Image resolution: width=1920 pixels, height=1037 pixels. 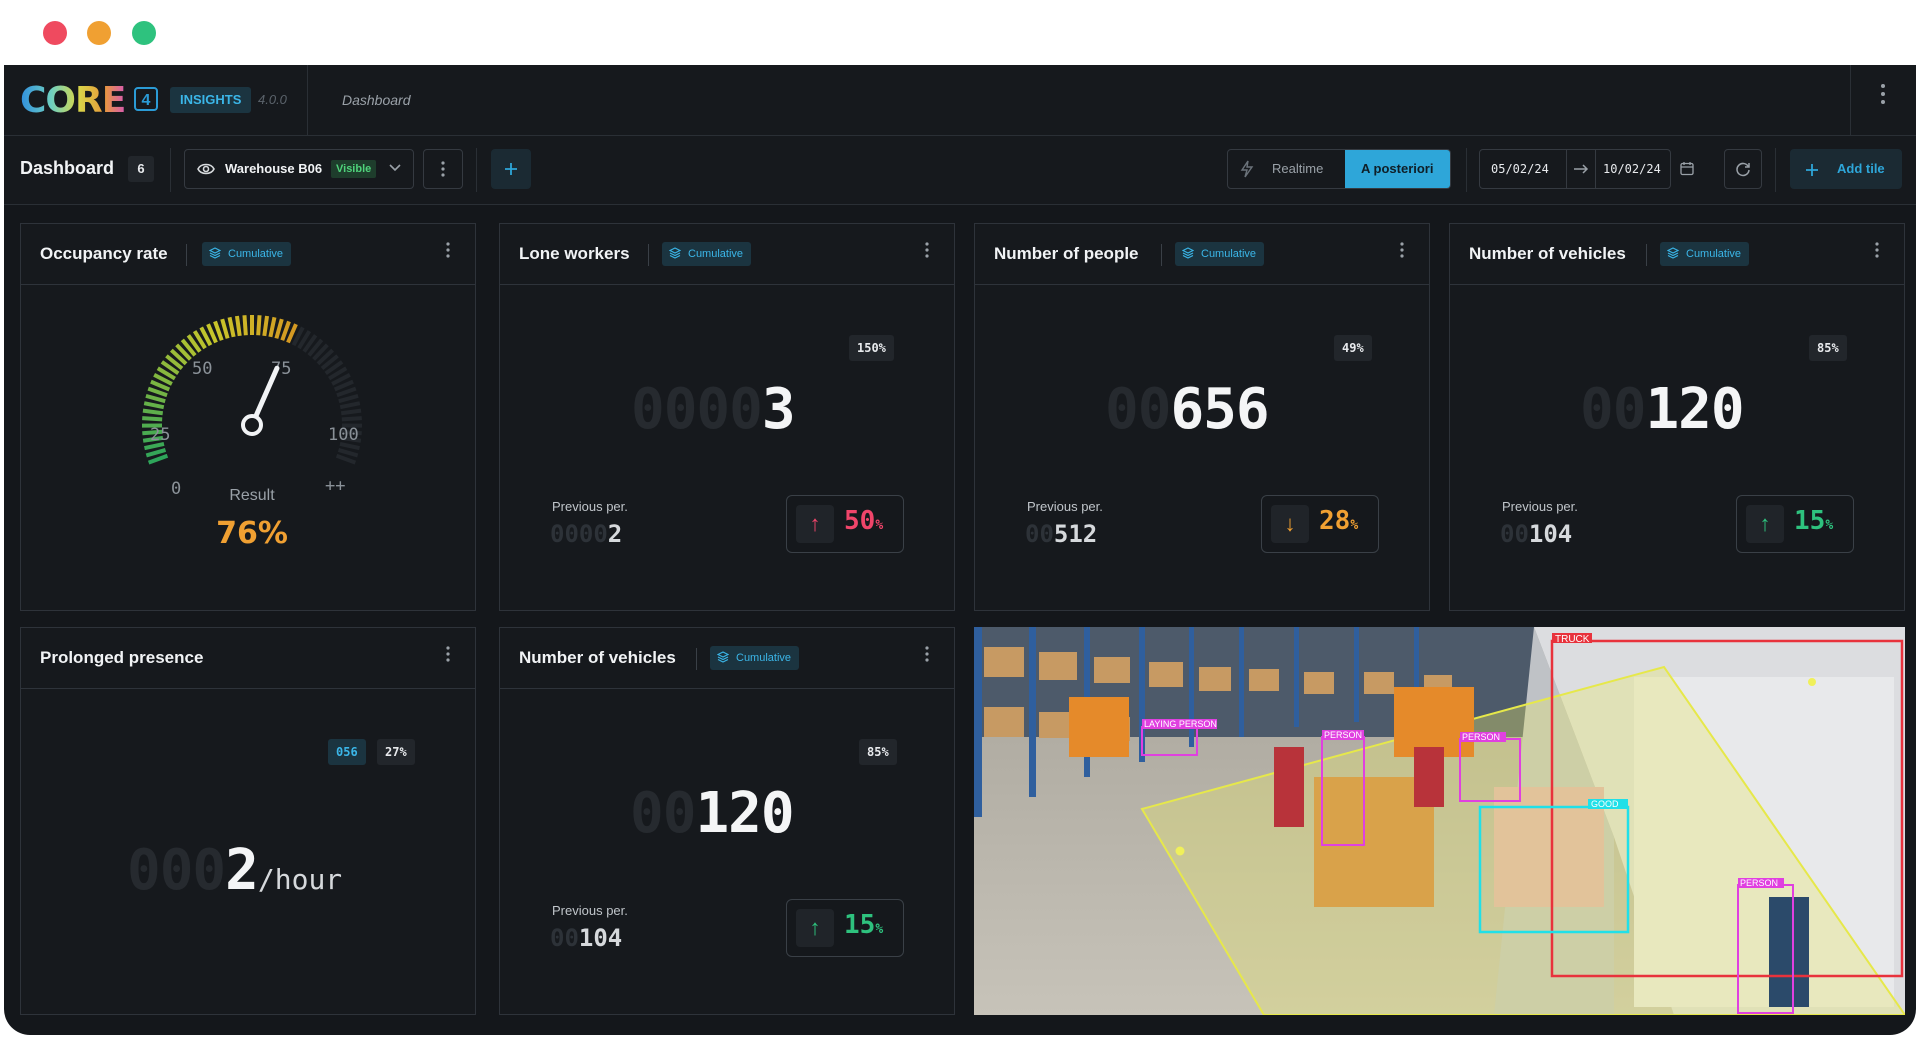 I want to click on date-to: 10/02/24, so click(x=1632, y=169).